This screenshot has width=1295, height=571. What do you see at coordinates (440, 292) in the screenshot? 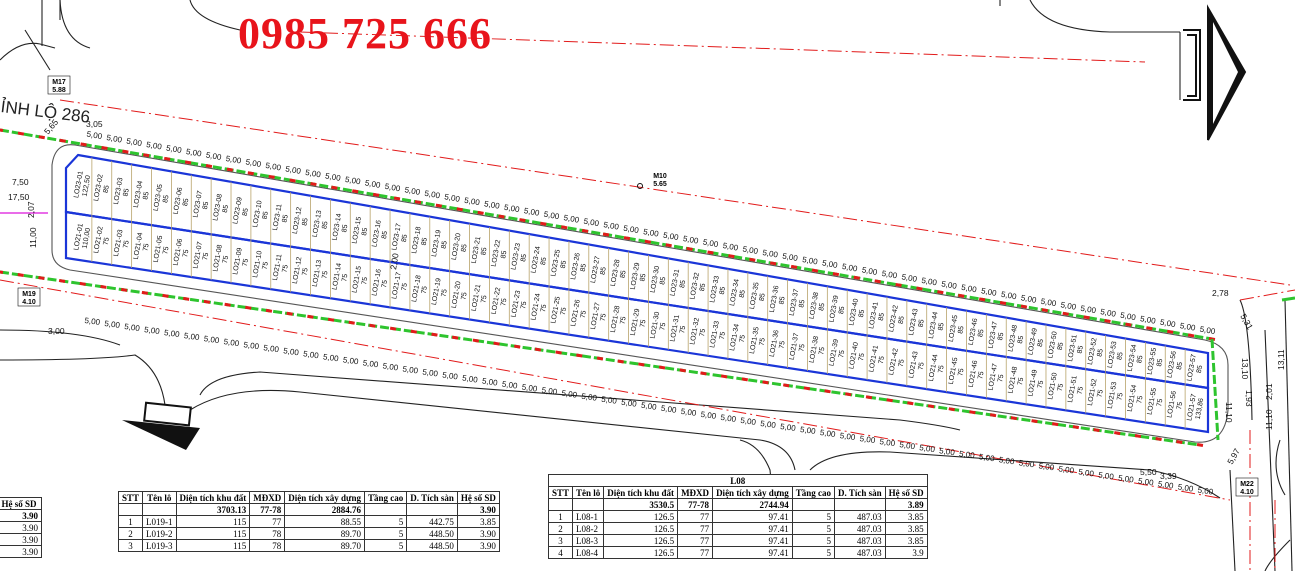
I see `lot-label-bottom: LO21-1975` at bounding box center [440, 292].